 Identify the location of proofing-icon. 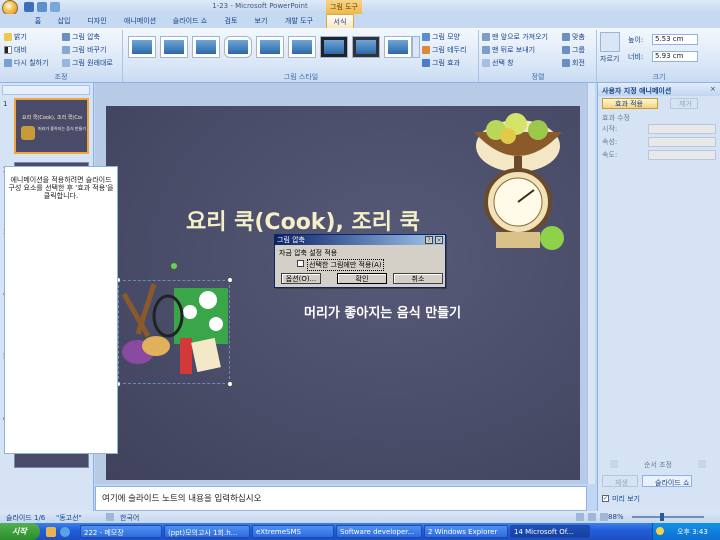
(110, 517).